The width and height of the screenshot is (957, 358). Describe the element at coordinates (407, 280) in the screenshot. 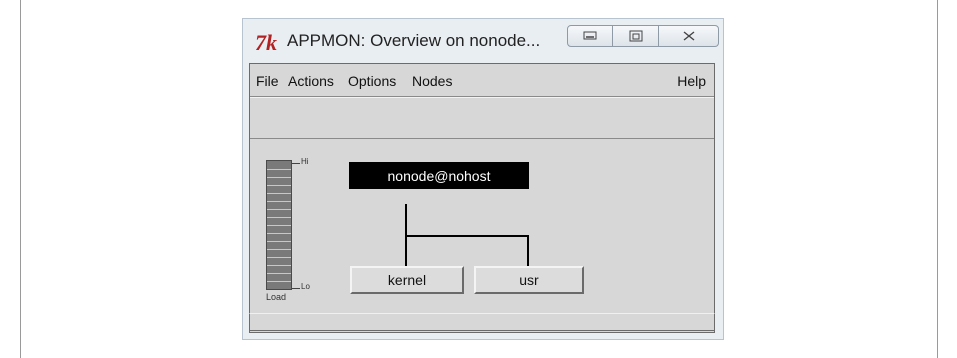

I see `app-button-kernel: kernel` at that location.